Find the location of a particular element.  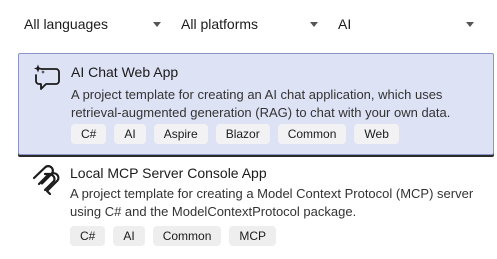

tag-mcp: MCP is located at coordinates (253, 236).